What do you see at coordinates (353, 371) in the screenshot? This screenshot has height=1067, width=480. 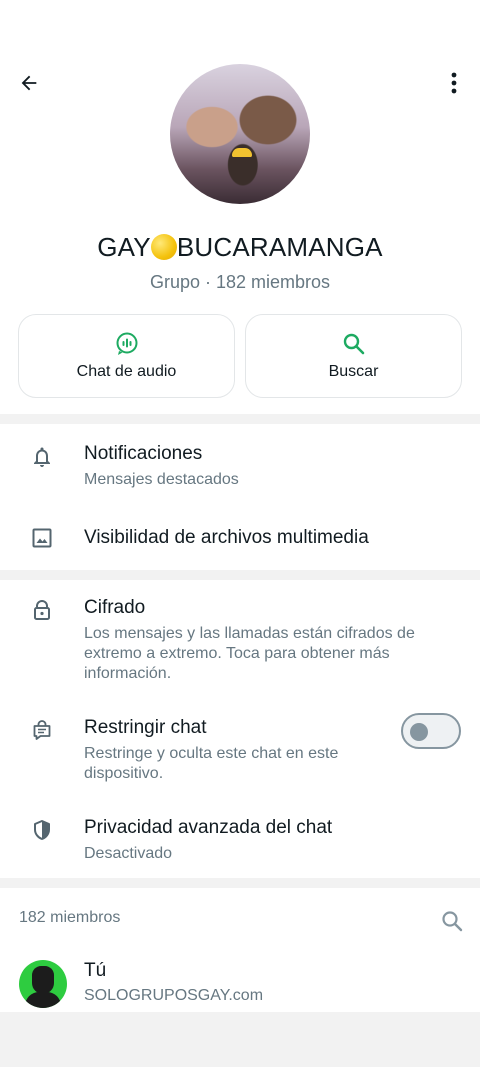 I see `search-label: Buscar` at bounding box center [353, 371].